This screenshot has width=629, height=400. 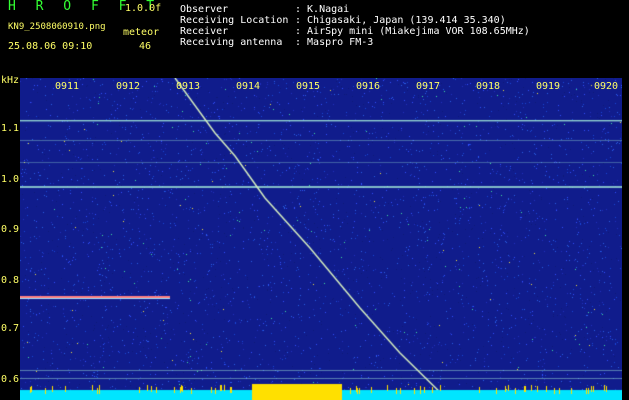 I want to click on info-row-antenna: Receiving antenna : Maspro FM-3, so click(x=276, y=42).